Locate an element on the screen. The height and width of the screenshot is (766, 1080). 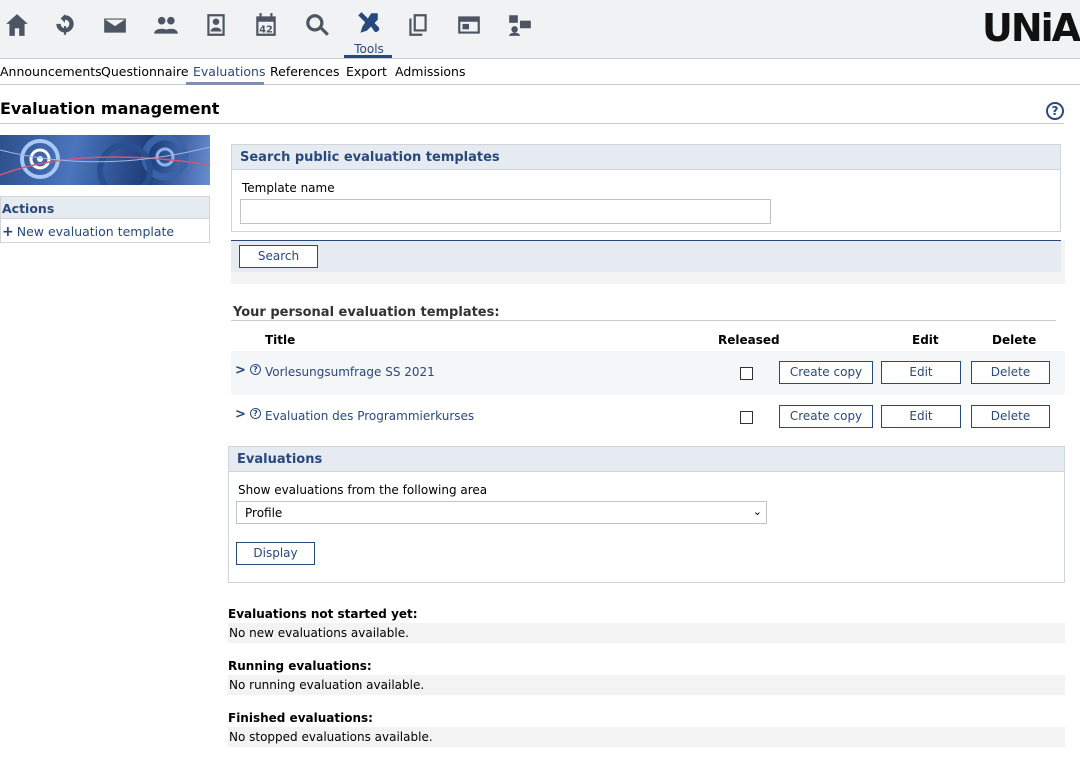
mail-icon is located at coordinates (115, 29).